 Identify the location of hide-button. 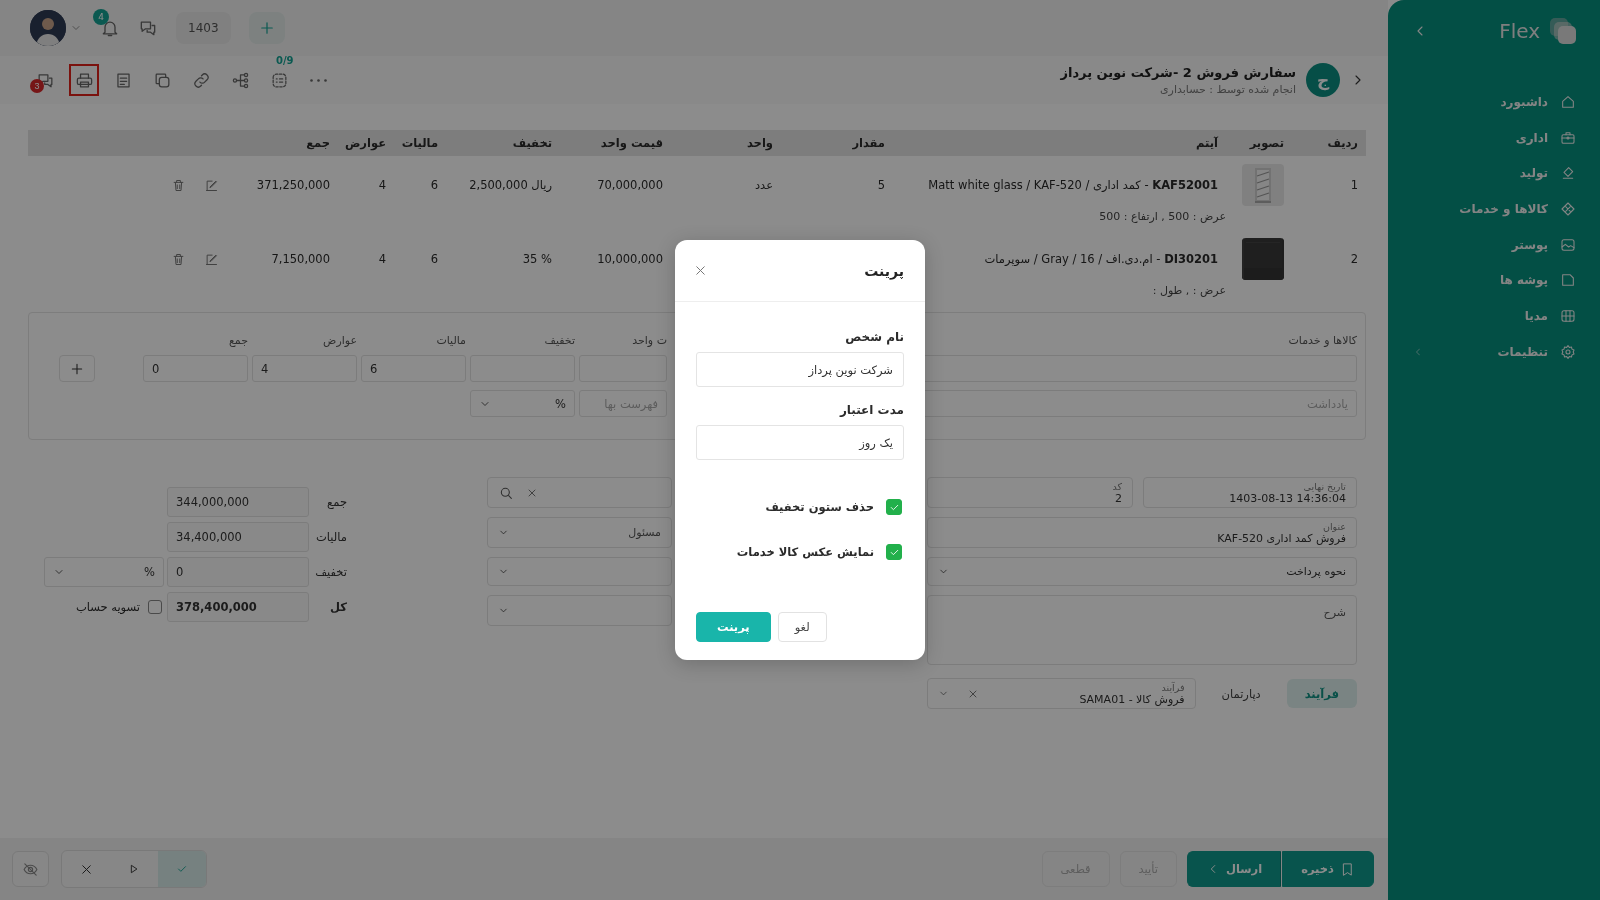
(30, 869).